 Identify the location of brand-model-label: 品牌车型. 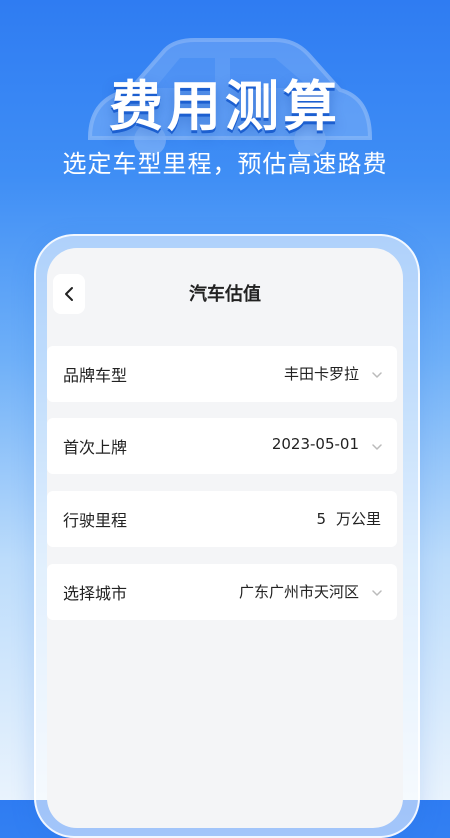
(95, 375).